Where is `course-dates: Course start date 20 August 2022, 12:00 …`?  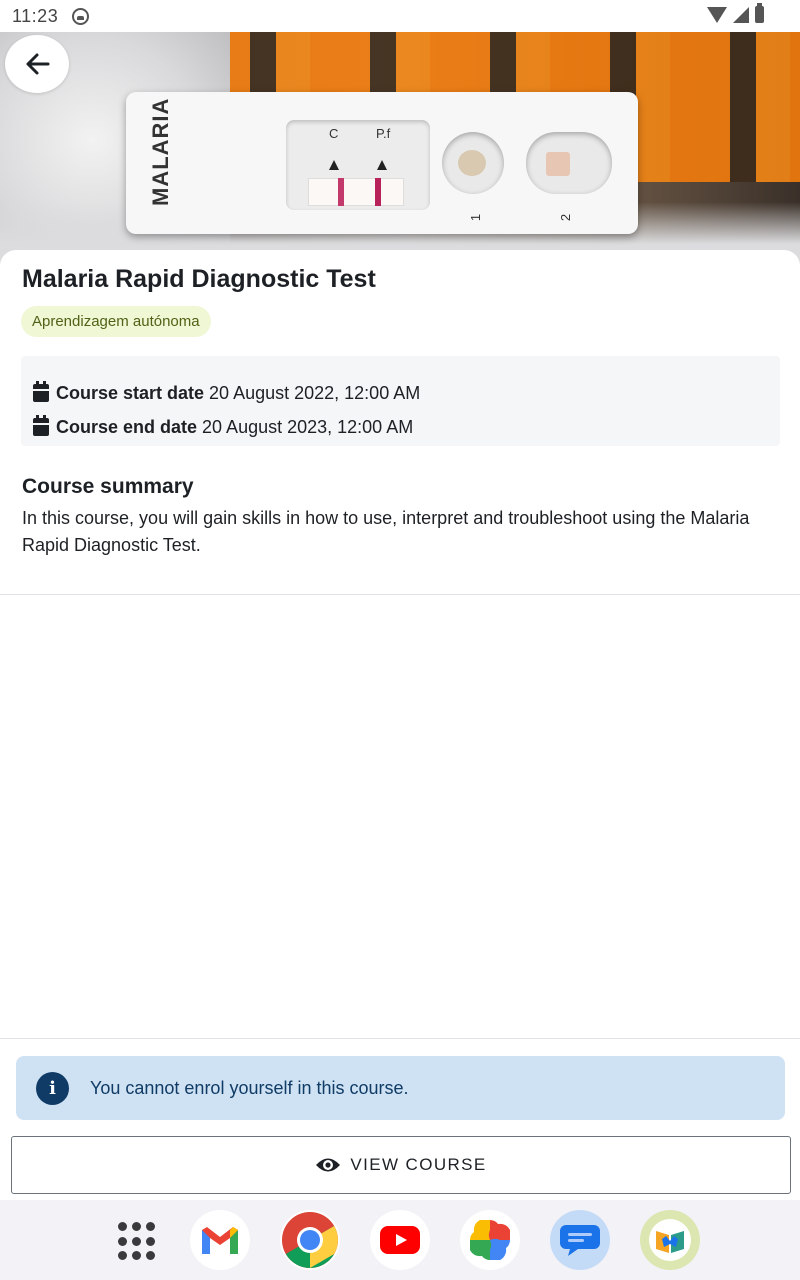
course-dates: Course start date 20 August 2022, 12:00 … is located at coordinates (400, 401).